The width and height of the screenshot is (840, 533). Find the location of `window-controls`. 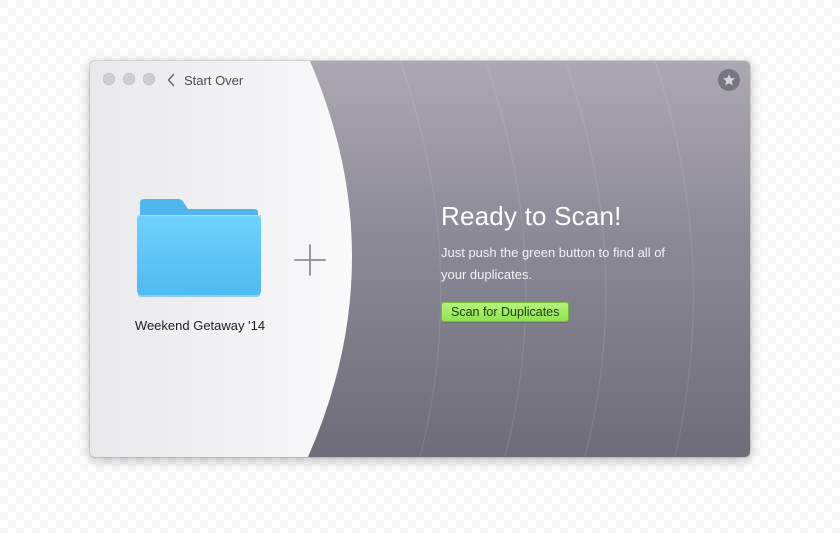

window-controls is located at coordinates (129, 79).